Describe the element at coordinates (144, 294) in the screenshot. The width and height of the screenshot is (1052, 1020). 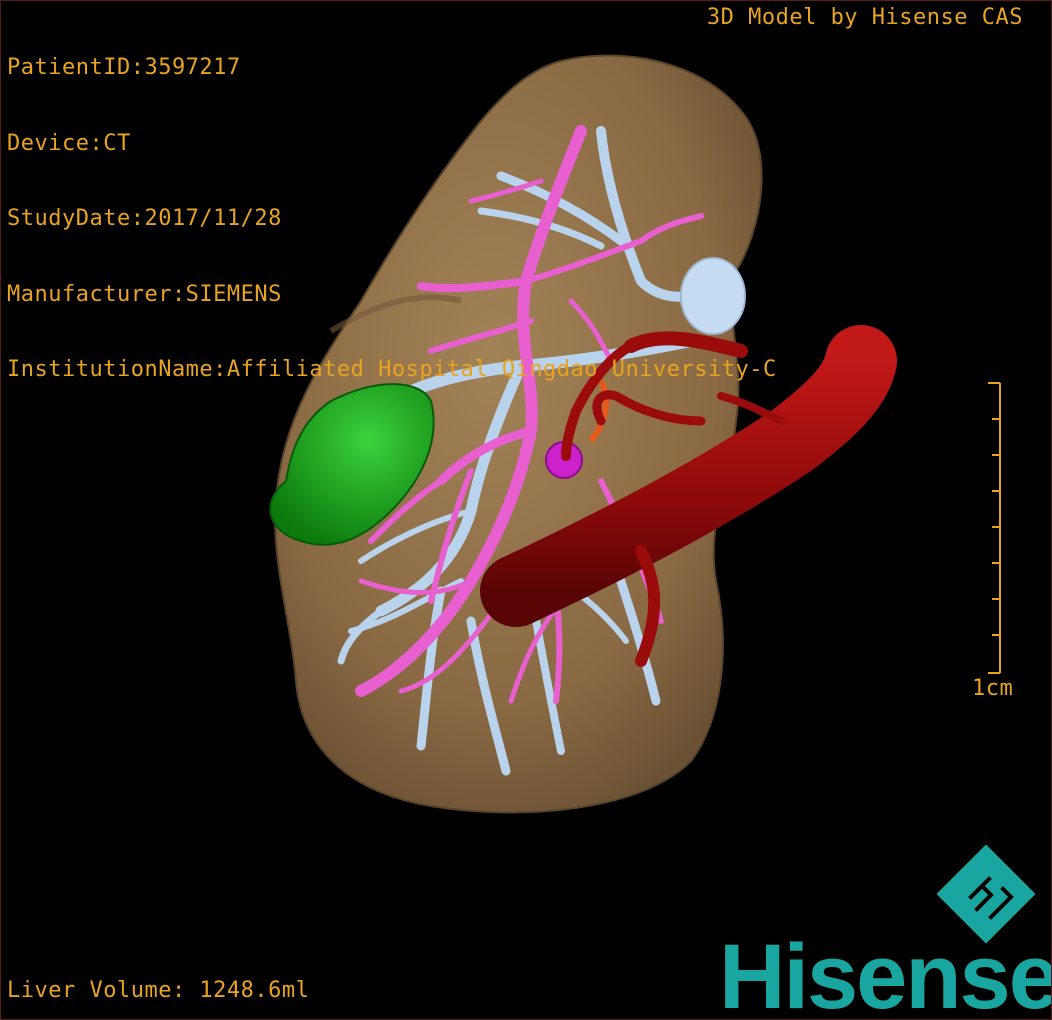
I see `manufacturer-text: Manufacturer:SIEMENS` at that location.